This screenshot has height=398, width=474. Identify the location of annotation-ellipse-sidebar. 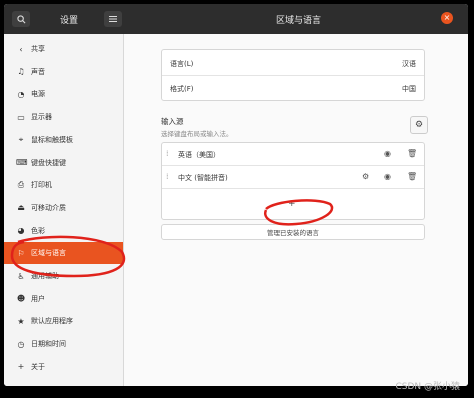
(68, 256).